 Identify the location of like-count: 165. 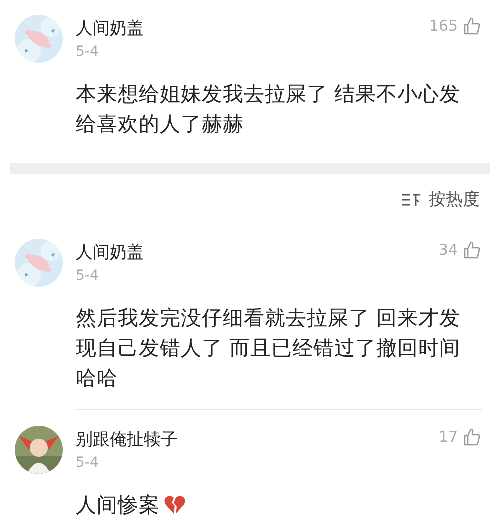
(443, 26).